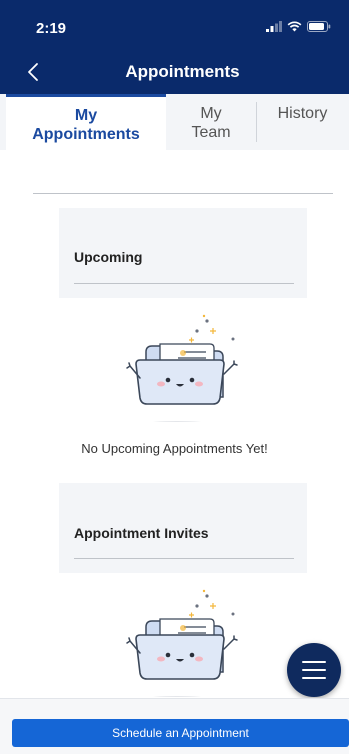 The height and width of the screenshot is (754, 349). What do you see at coordinates (51, 28) in the screenshot?
I see `status-time: 2:19` at bounding box center [51, 28].